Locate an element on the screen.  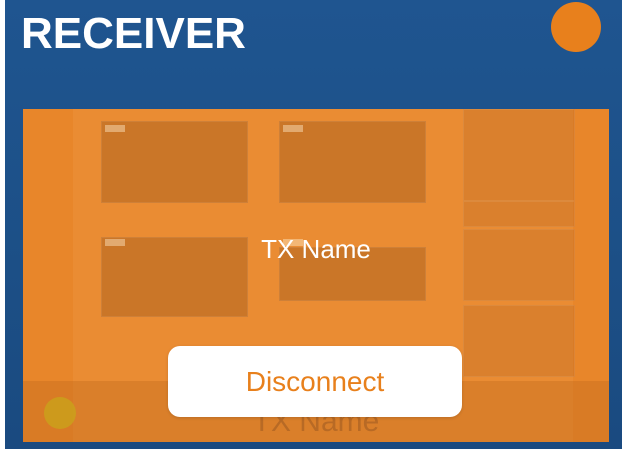
disconnect-button: Disconnect is located at coordinates (315, 381).